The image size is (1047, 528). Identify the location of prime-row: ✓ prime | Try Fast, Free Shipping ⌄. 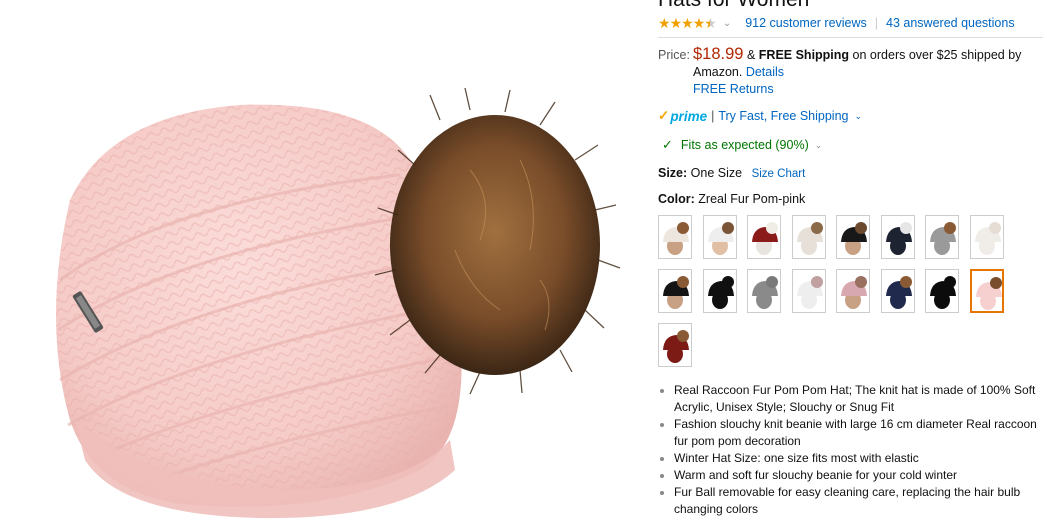
(760, 116).